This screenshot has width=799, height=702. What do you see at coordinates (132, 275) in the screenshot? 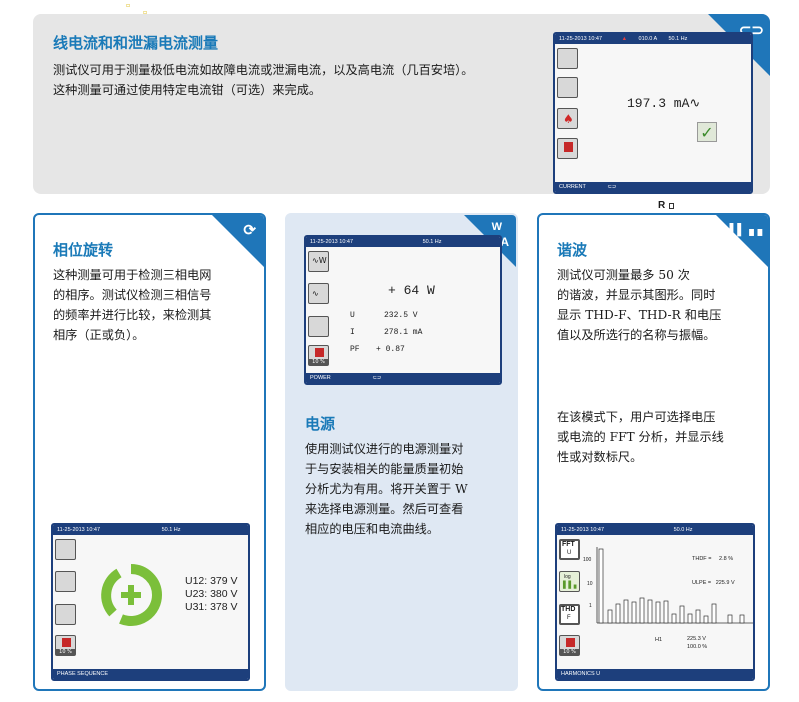
I see `desc-line: 这种测量可用于检测三相电网` at bounding box center [132, 275].